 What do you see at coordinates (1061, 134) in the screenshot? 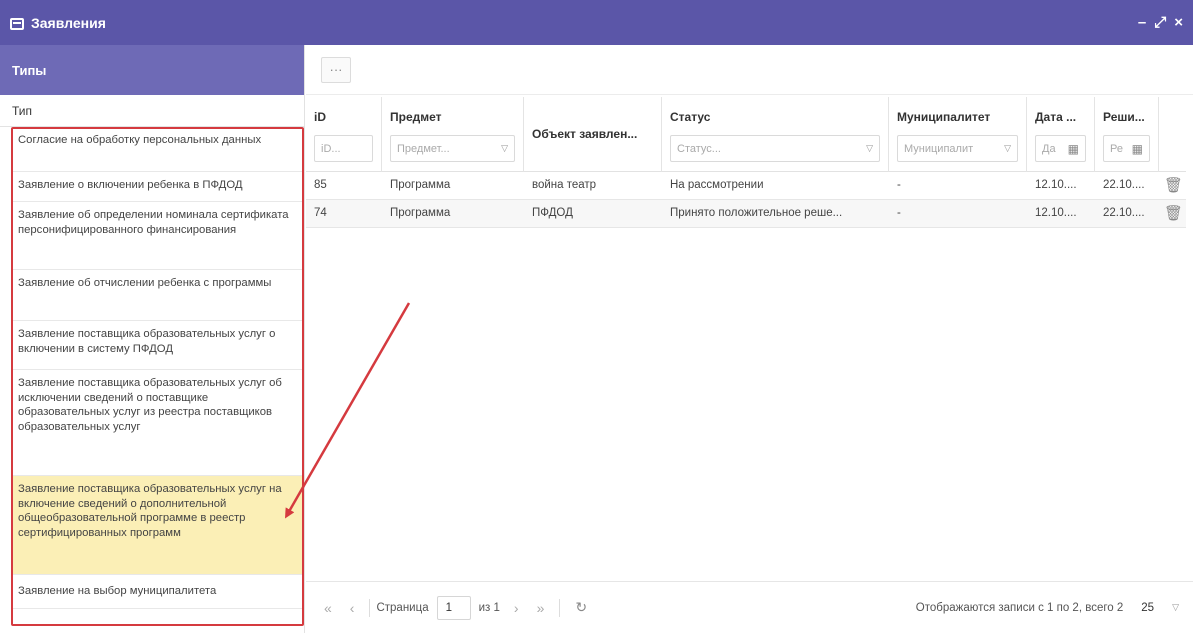
I see `column-date: Дата ... Да ▦` at bounding box center [1061, 134].